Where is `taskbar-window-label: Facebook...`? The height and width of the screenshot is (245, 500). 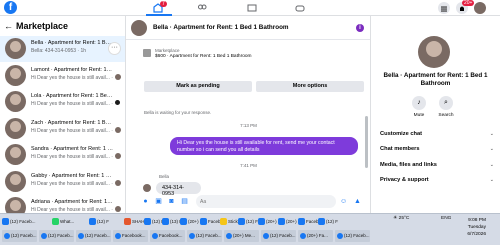
taskbar-window-label: Facebook... is located at coordinates (134, 235).